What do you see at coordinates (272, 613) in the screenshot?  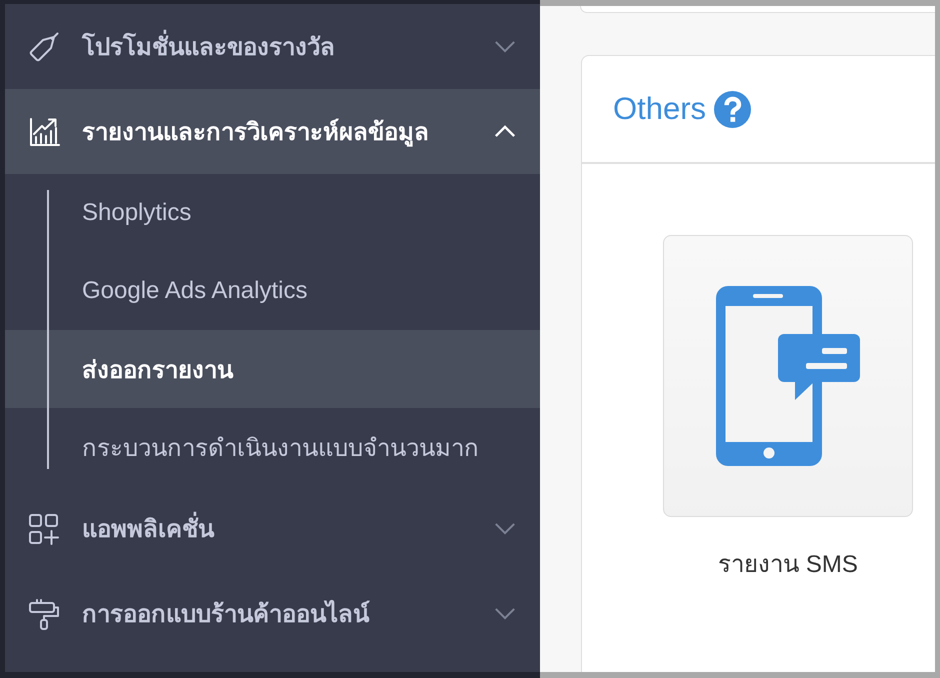 I see `sidebar-item: การออกแบบร้านค้าออนไลน์` at bounding box center [272, 613].